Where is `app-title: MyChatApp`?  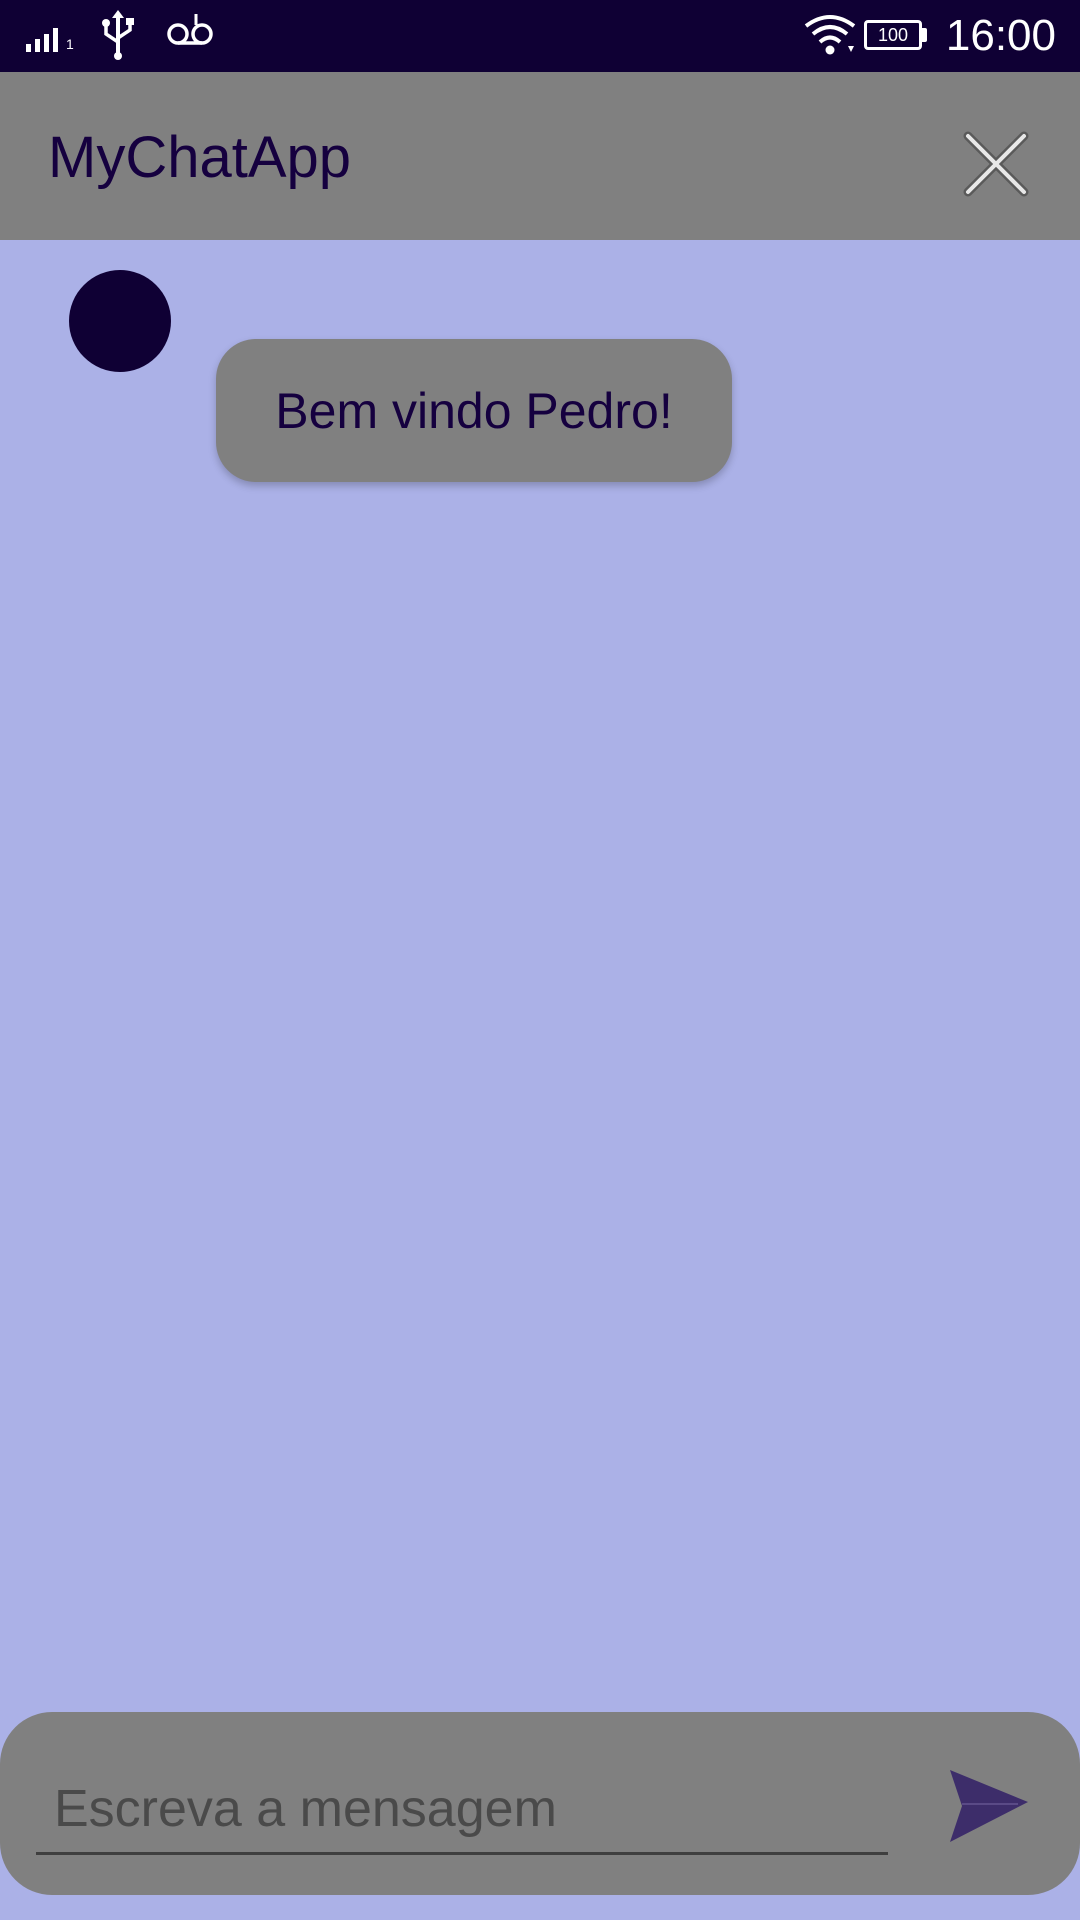
app-title: MyChatApp is located at coordinates (200, 157).